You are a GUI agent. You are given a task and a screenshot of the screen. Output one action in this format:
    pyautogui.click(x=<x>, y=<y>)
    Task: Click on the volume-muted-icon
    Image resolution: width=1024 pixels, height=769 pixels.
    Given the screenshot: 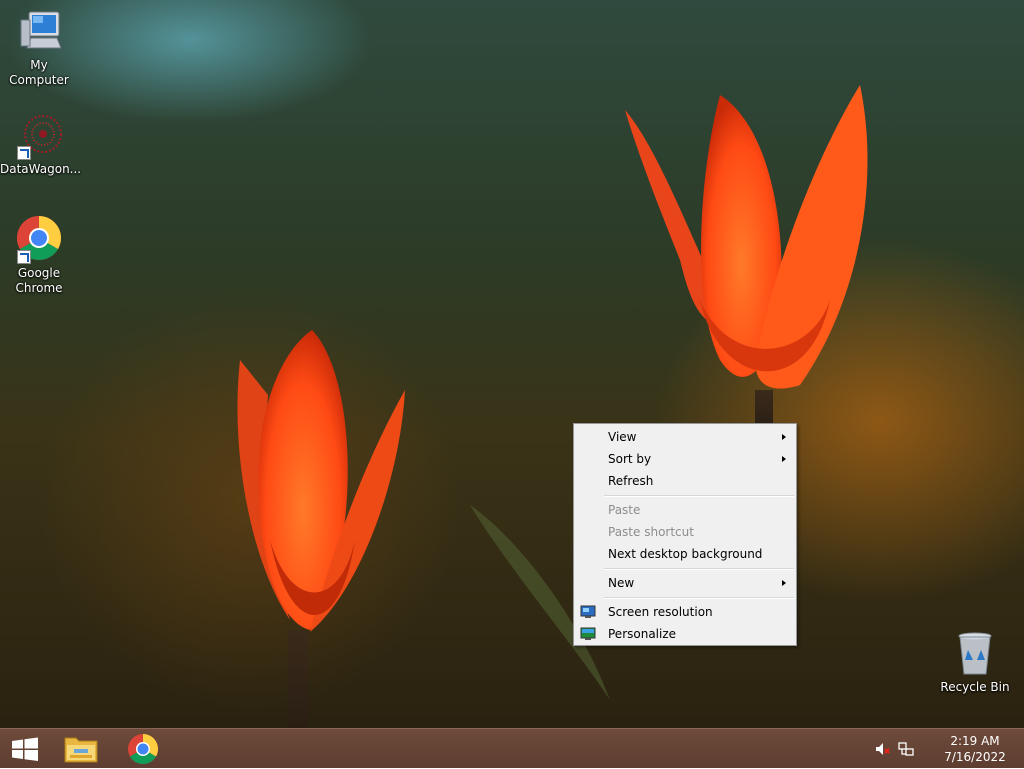 What is the action you would take?
    pyautogui.click(x=882, y=749)
    